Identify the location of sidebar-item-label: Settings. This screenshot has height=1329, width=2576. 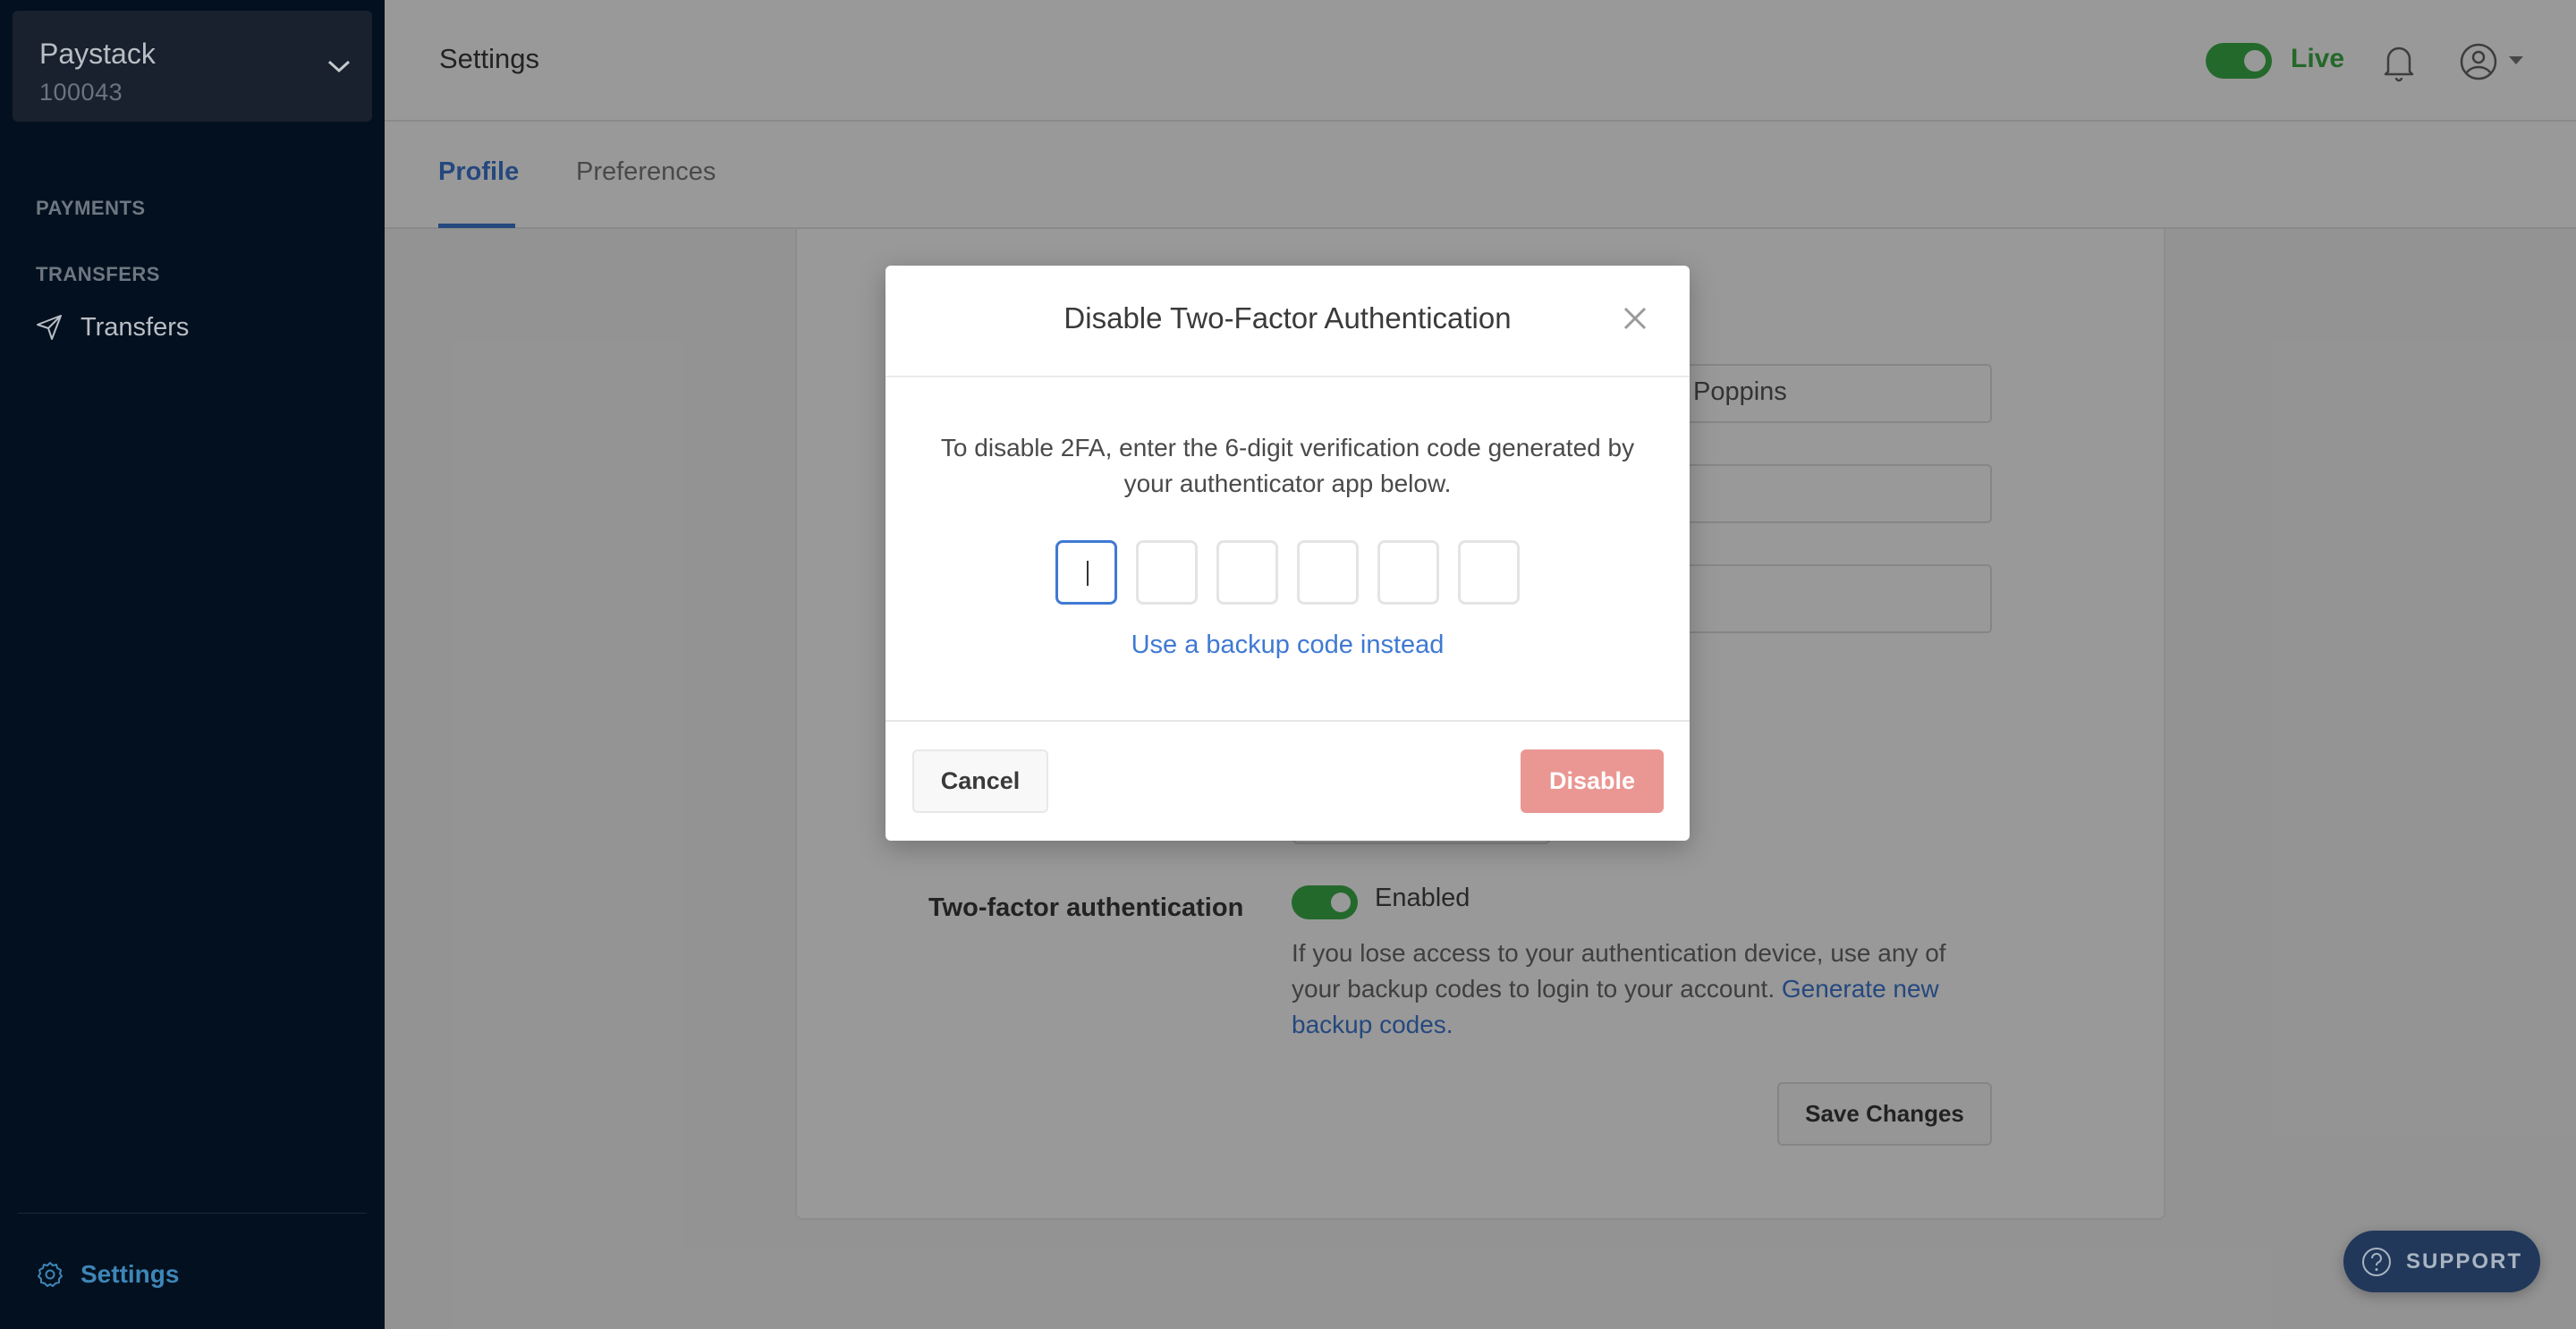
(130, 1274).